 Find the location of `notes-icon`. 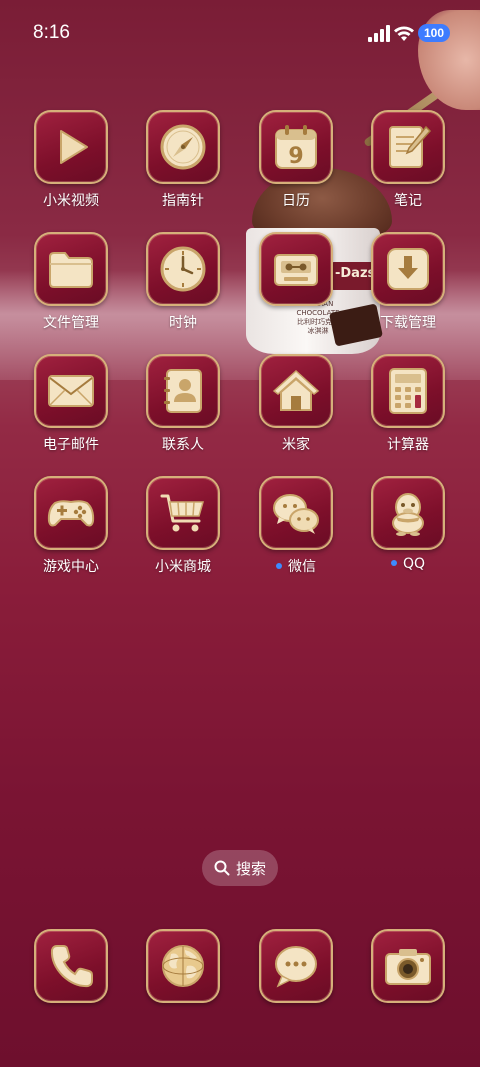

notes-icon is located at coordinates (408, 147).